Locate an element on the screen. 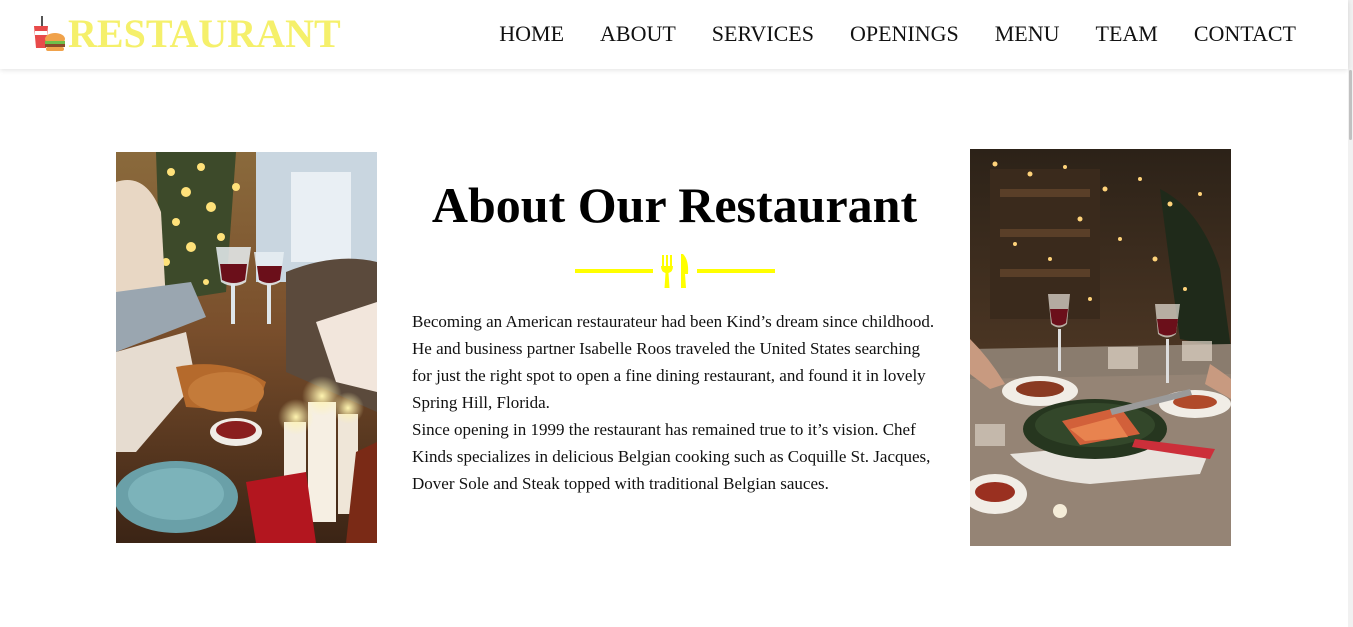 This screenshot has width=1353, height=627. nav-home: HOME is located at coordinates (531, 34).